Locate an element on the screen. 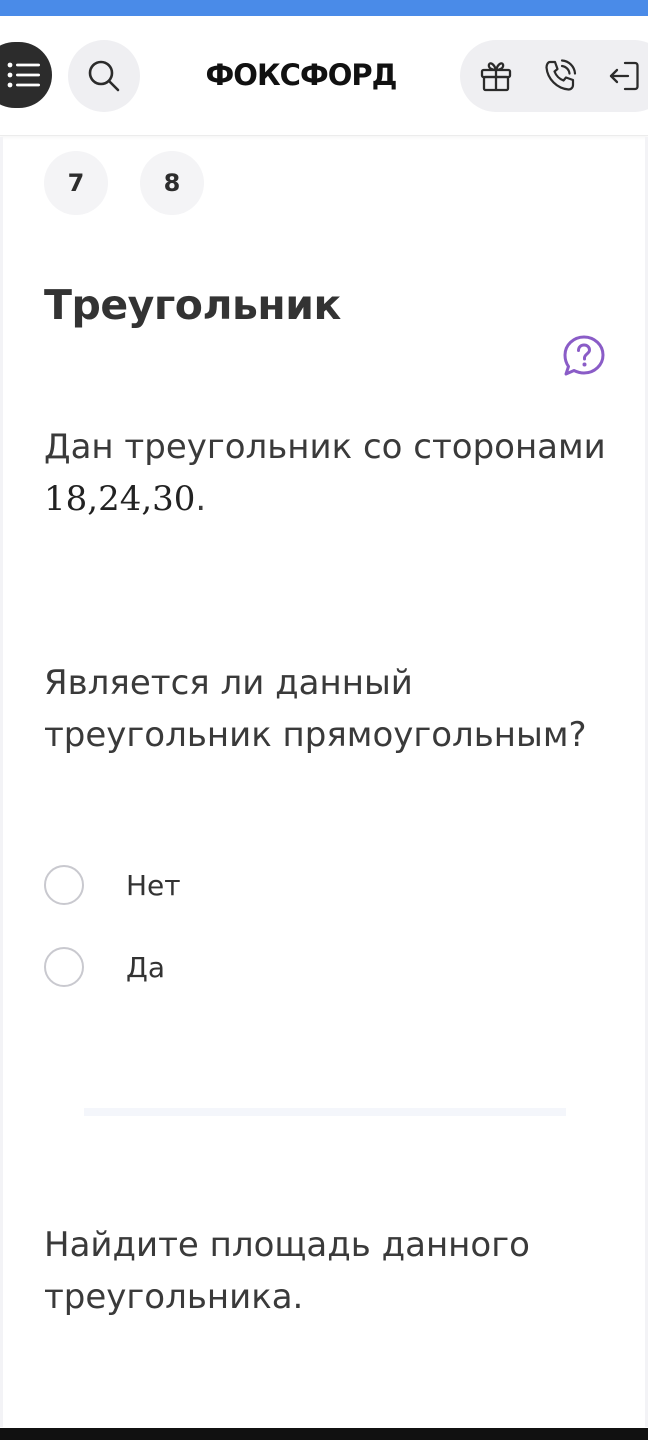  question-area: Найдите площадь данного треугольника. is located at coordinates (287, 1271).